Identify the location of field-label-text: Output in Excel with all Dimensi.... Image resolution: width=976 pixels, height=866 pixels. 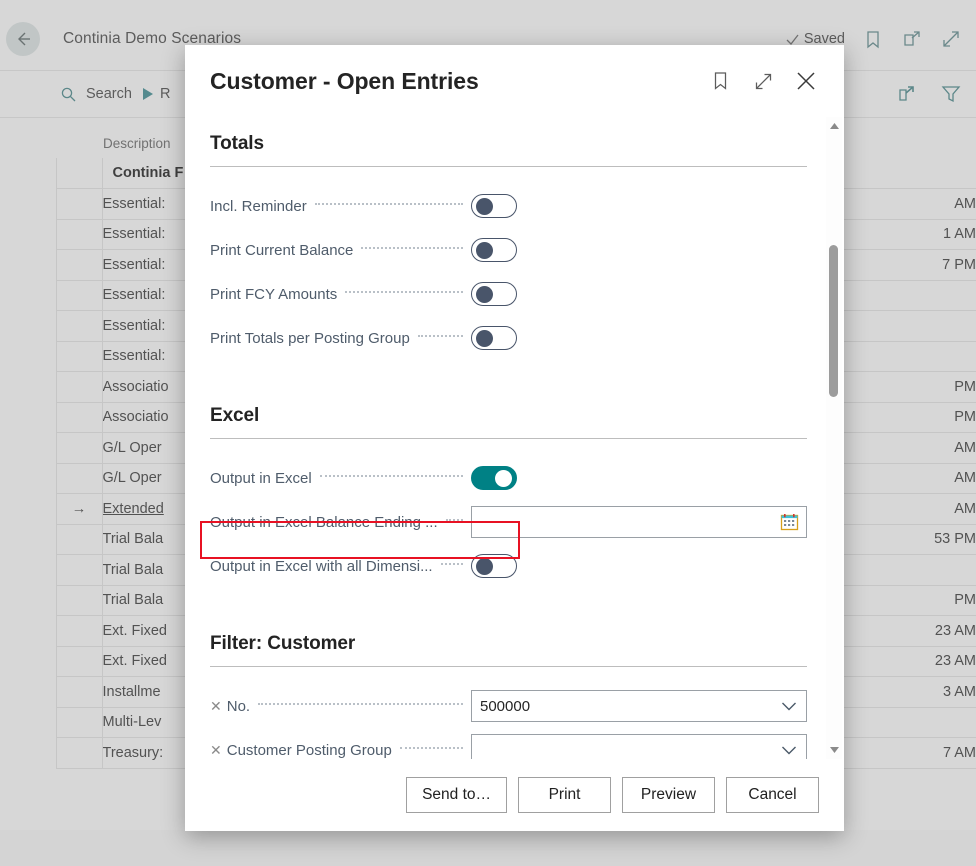
(321, 566).